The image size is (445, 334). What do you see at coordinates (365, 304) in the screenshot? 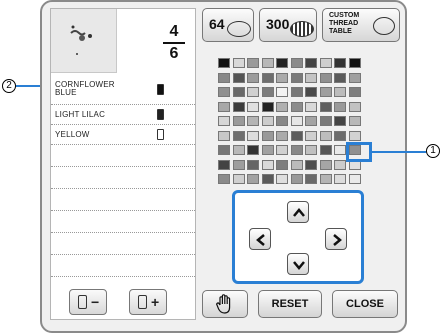
I see `close-button: CLOSE` at bounding box center [365, 304].